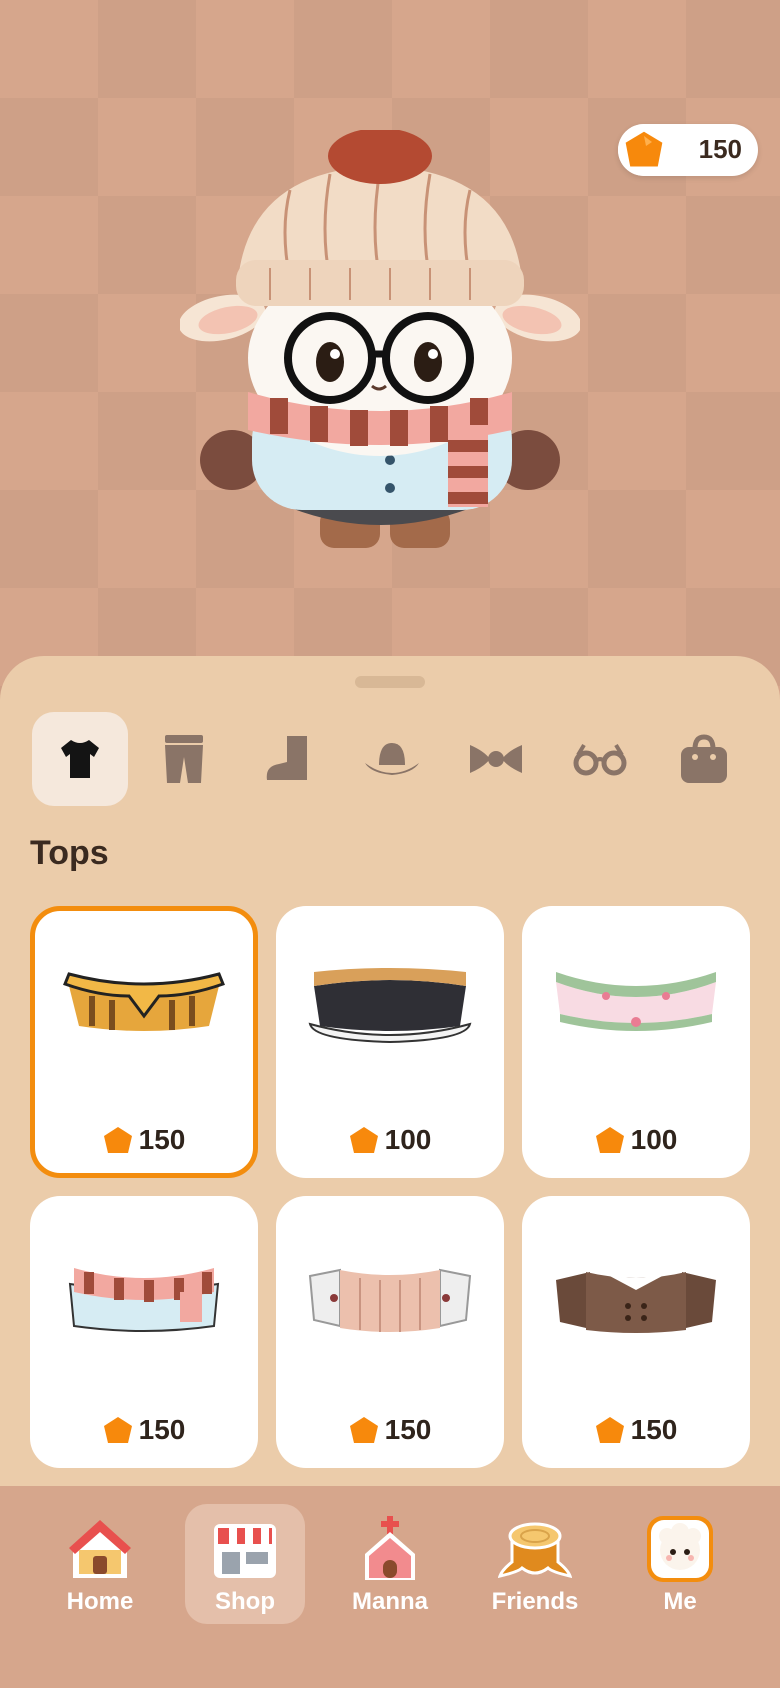 This screenshot has width=780, height=1688. Describe the element at coordinates (69, 853) in the screenshot. I see `section-title: Tops` at that location.